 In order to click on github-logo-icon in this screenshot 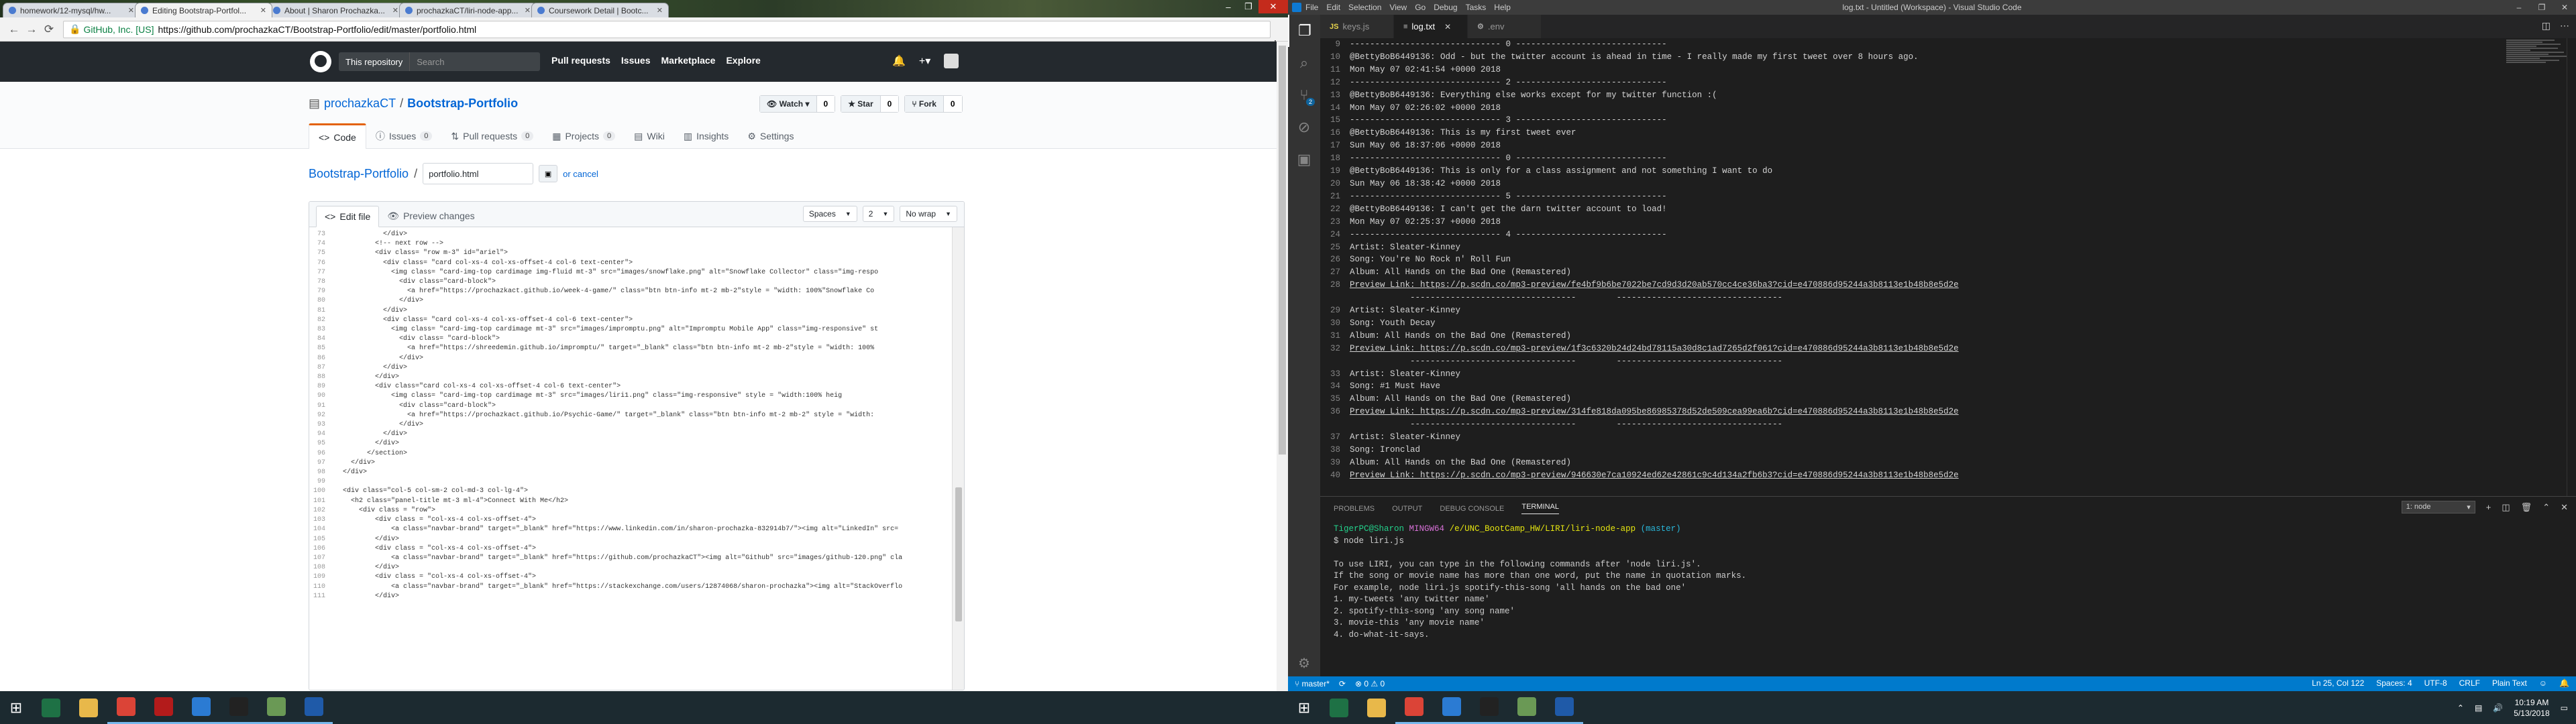, I will do `click(320, 61)`.